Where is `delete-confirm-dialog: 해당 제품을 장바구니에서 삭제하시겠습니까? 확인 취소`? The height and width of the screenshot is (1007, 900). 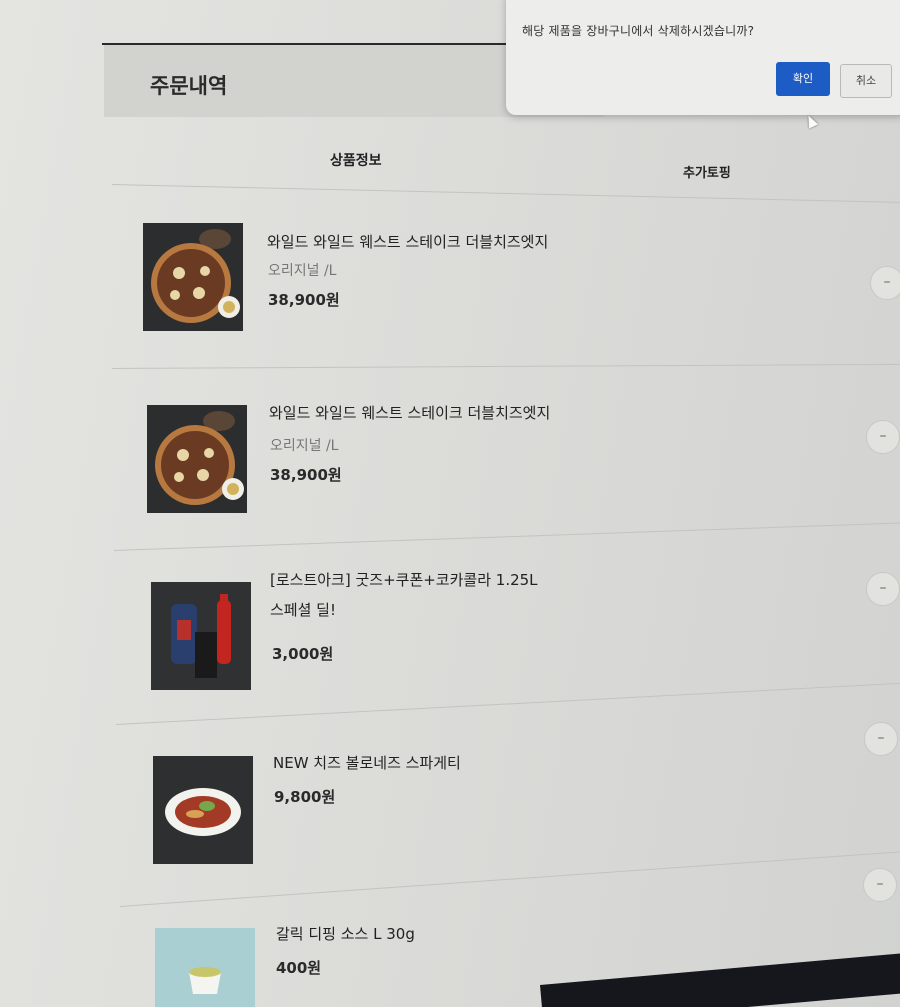
delete-confirm-dialog: 해당 제품을 장바구니에서 삭제하시겠습니까? 확인 취소 is located at coordinates (703, 57).